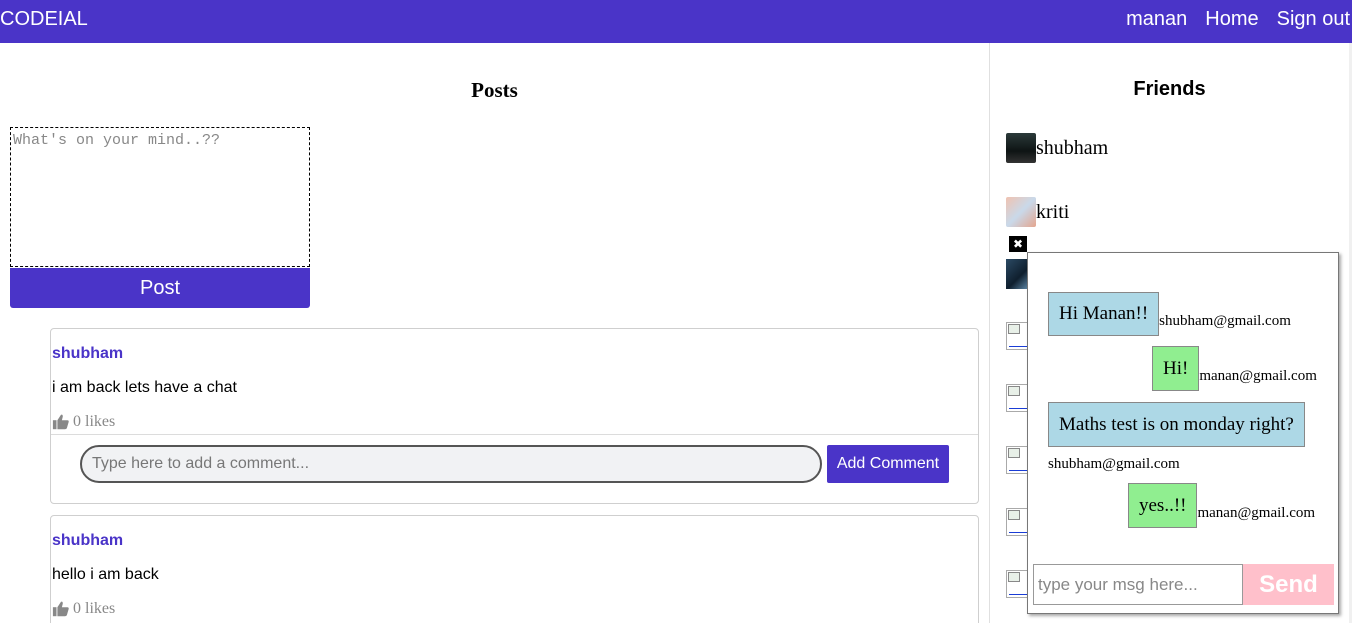 The width and height of the screenshot is (1352, 623). Describe the element at coordinates (514, 434) in the screenshot. I see `comment-divider` at that location.